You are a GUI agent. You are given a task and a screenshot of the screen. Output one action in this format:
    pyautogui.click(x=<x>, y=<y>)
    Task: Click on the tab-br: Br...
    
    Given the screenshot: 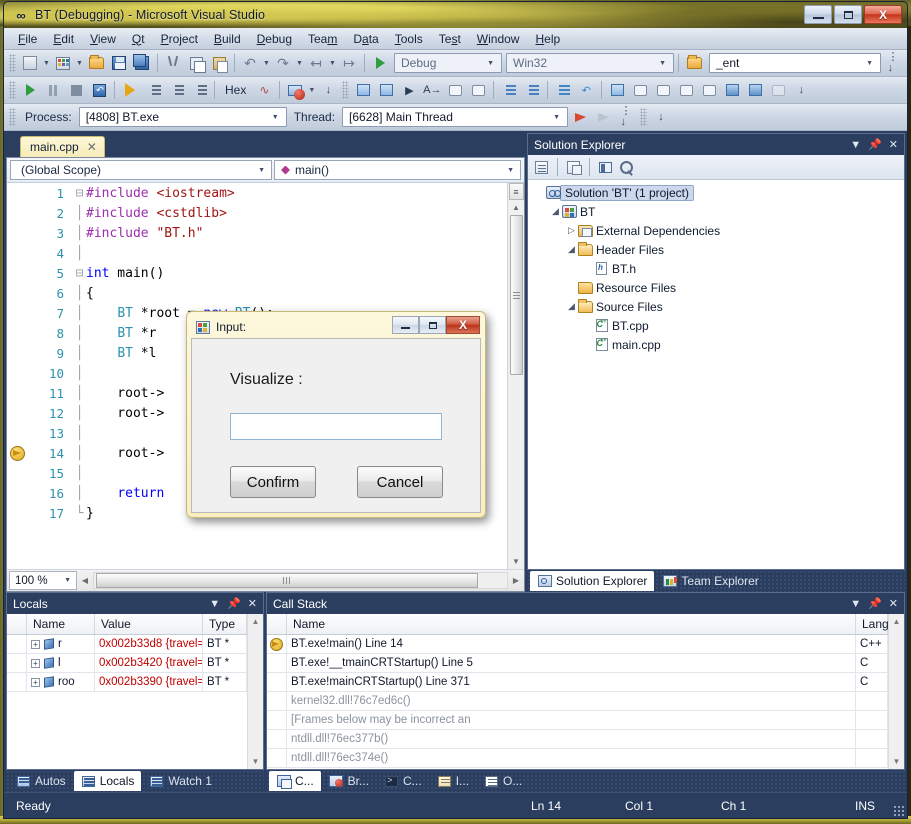 What is the action you would take?
    pyautogui.click(x=349, y=781)
    